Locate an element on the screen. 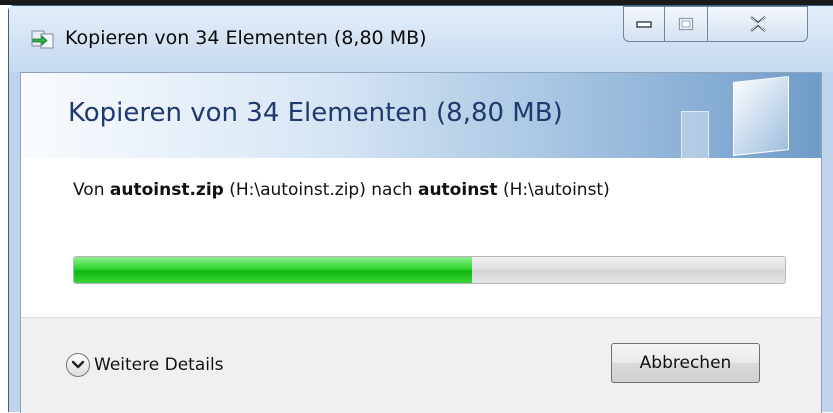  minimize-button is located at coordinates (644, 24).